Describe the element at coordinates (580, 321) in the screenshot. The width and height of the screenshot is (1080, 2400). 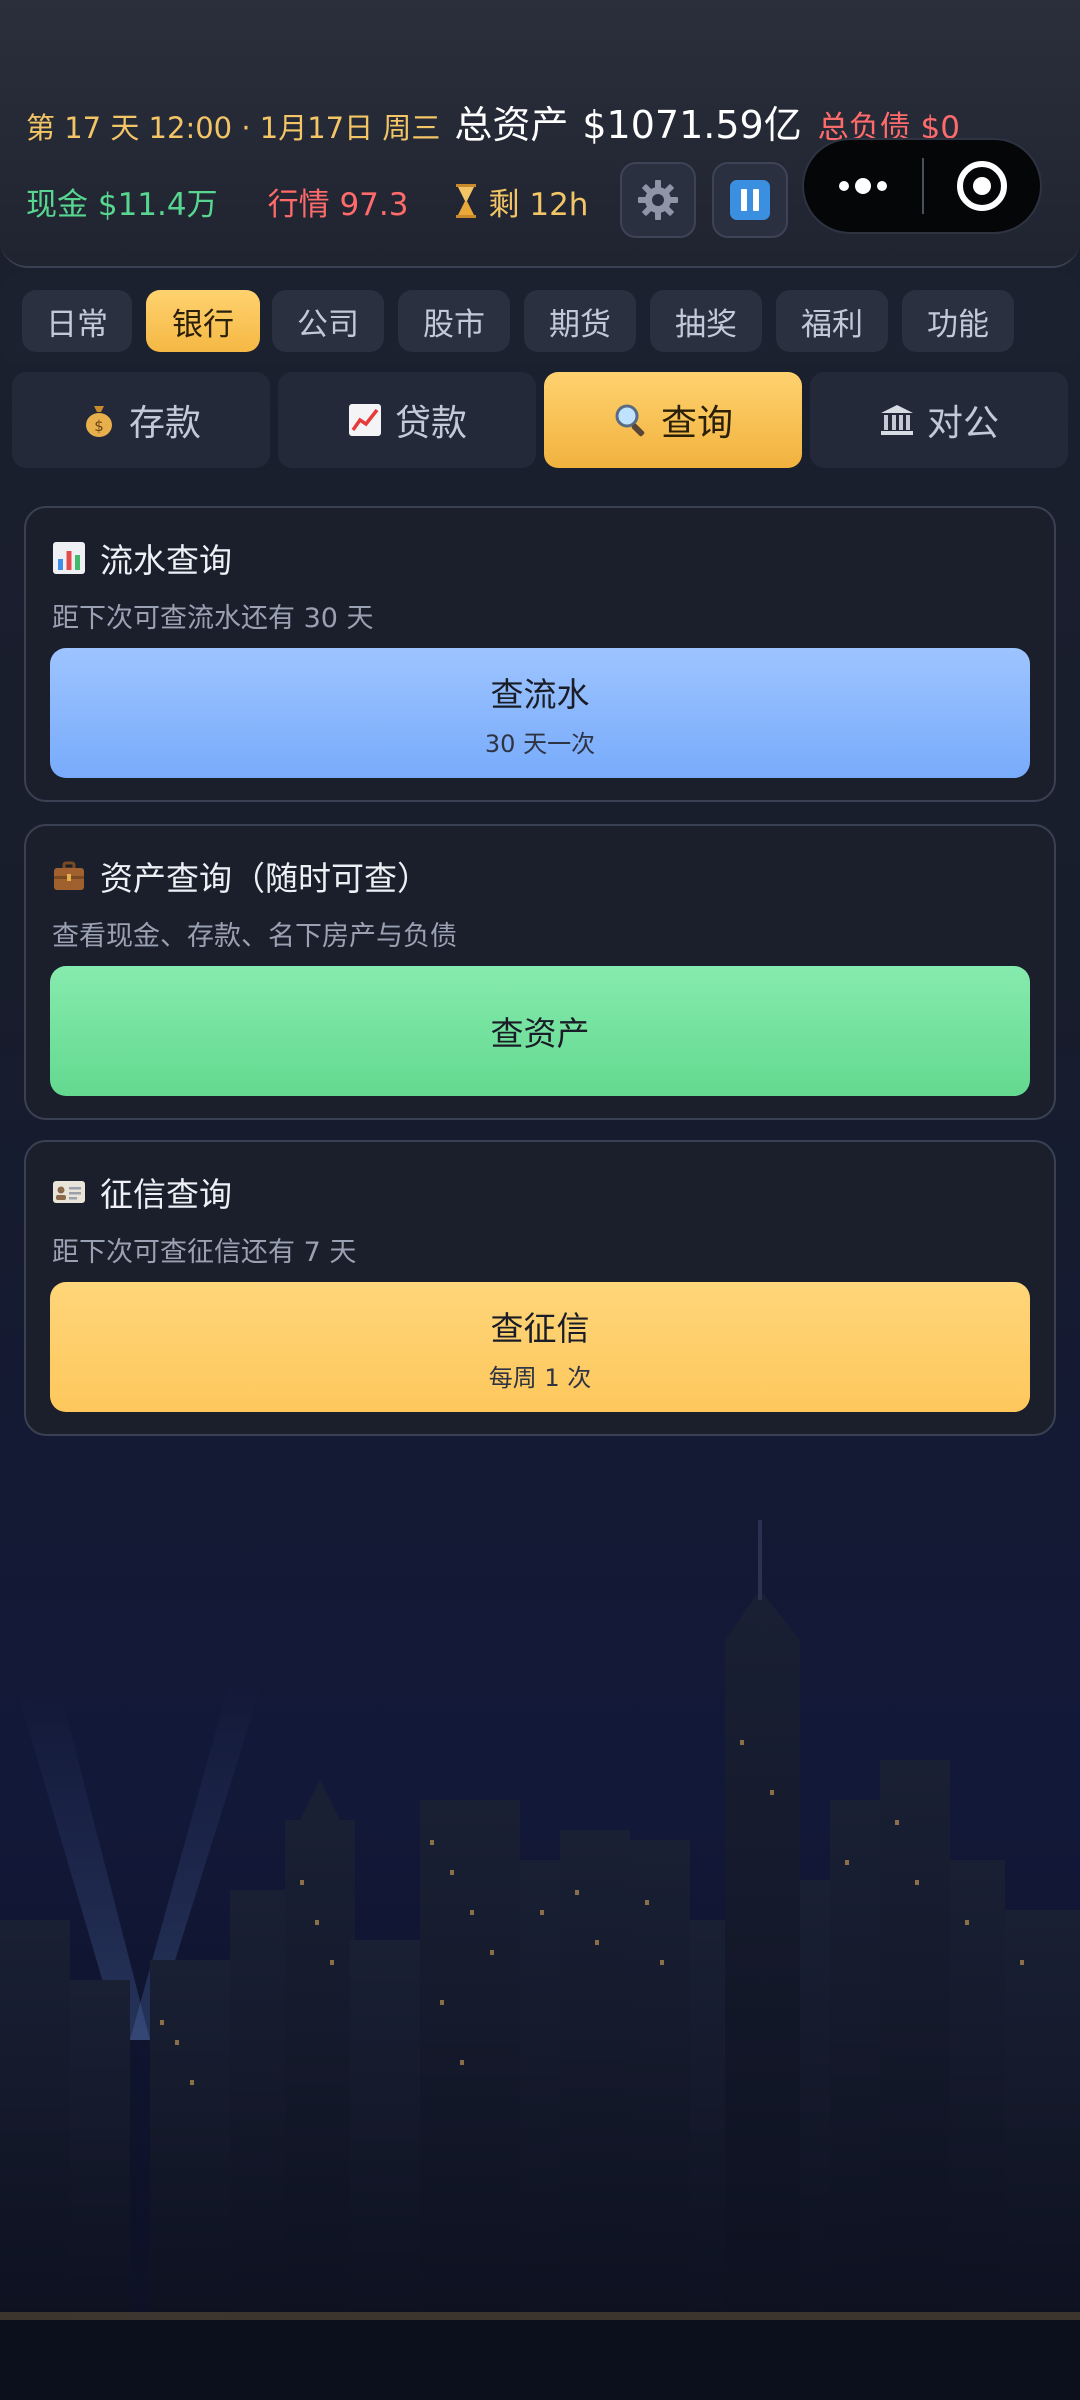
I see `tab-futures: 期货` at that location.